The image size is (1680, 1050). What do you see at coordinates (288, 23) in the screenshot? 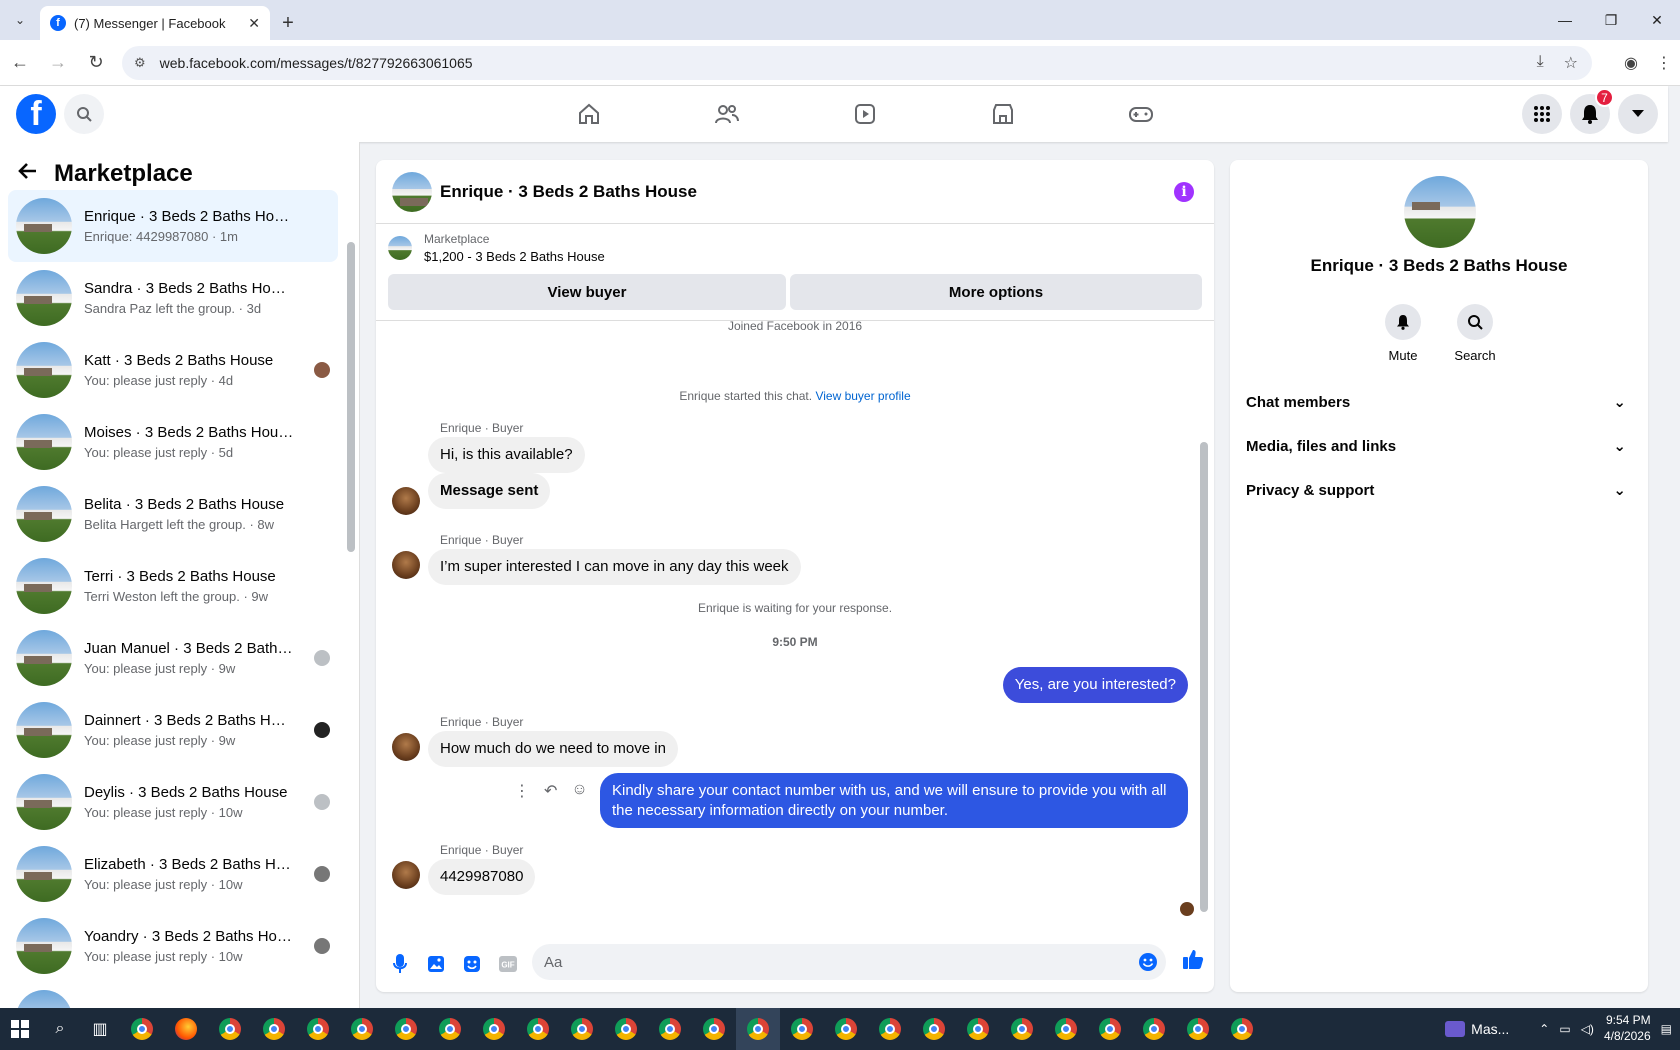
I see `new-tab-button: +` at bounding box center [288, 23].